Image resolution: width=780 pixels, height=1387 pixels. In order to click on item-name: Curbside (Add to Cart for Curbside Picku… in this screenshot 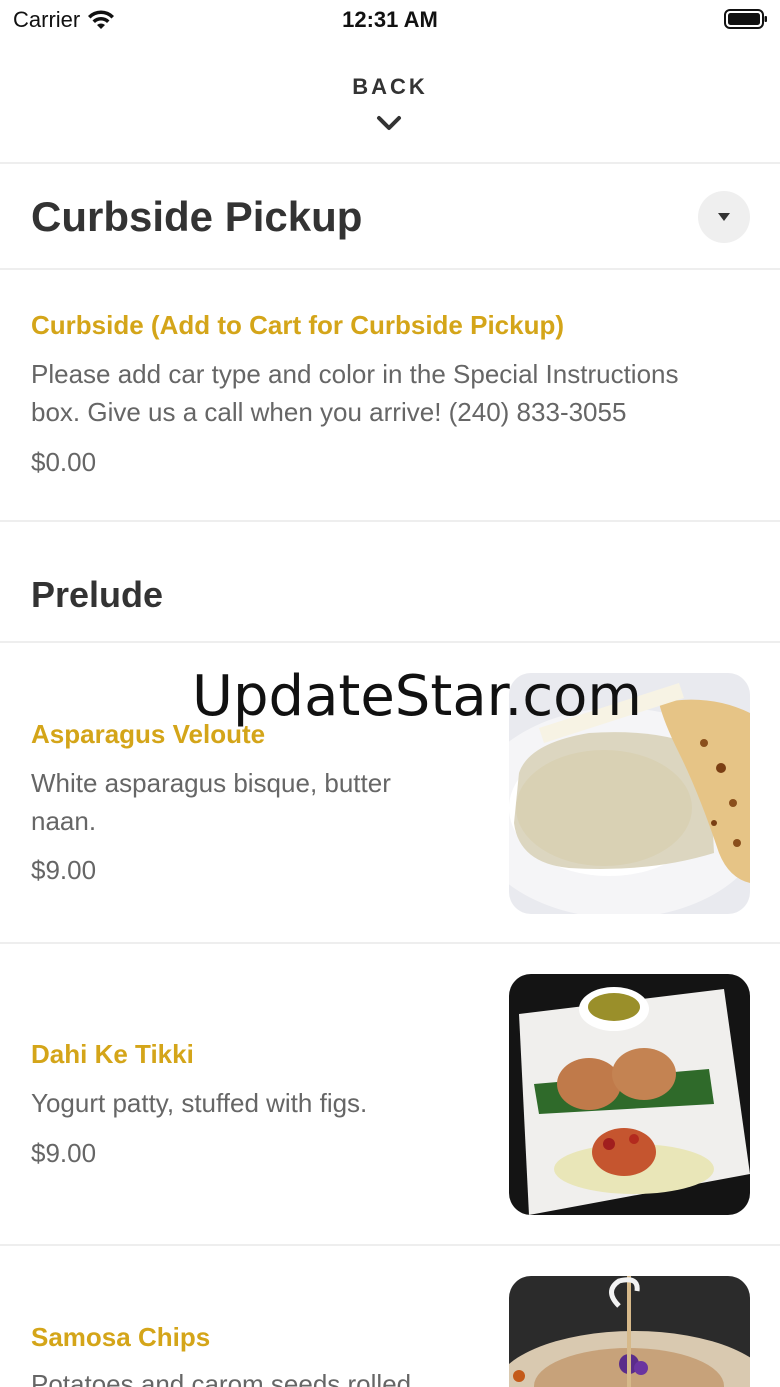, I will do `click(298, 325)`.